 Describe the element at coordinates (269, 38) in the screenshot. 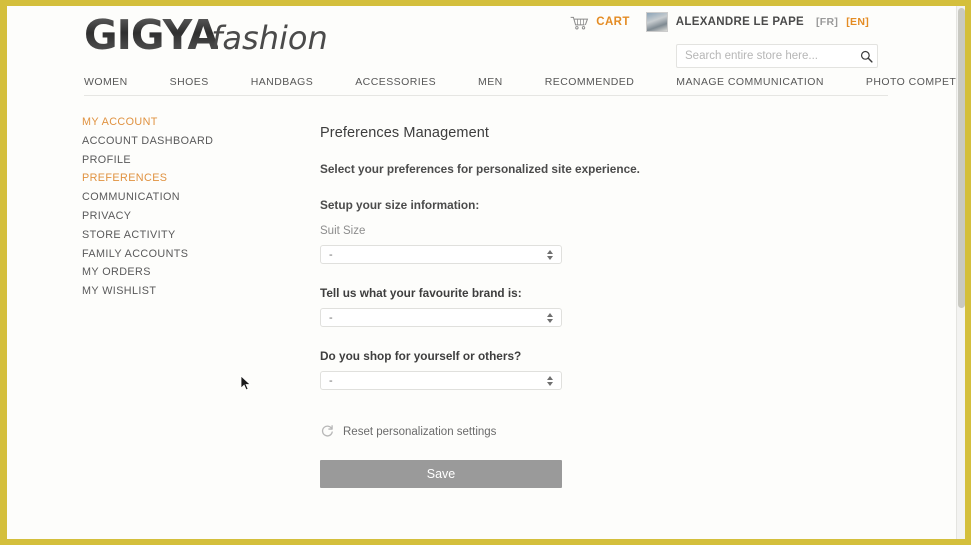

I see `logo-tagline: fashion` at that location.